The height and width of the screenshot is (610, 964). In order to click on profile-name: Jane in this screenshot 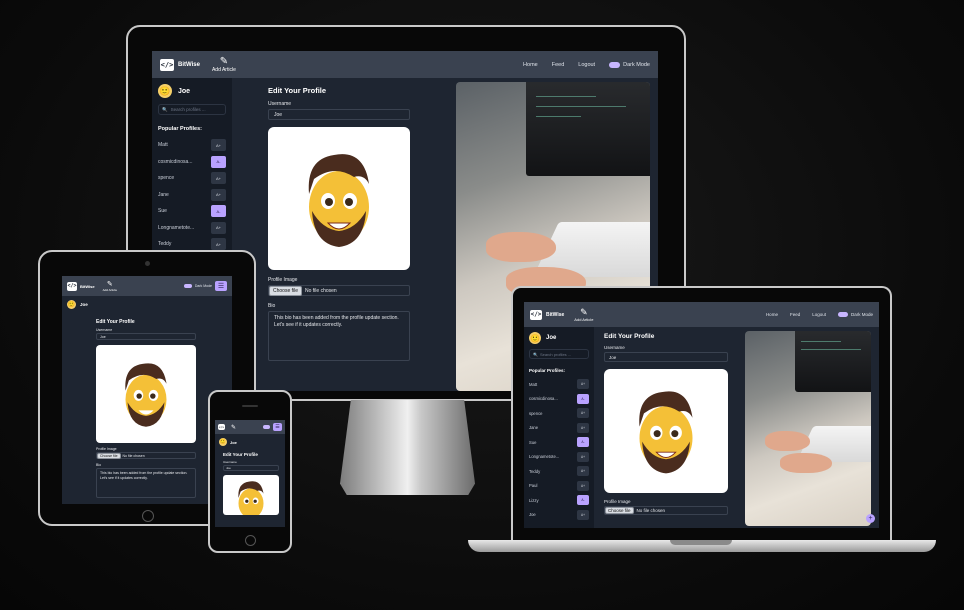, I will do `click(534, 428)`.